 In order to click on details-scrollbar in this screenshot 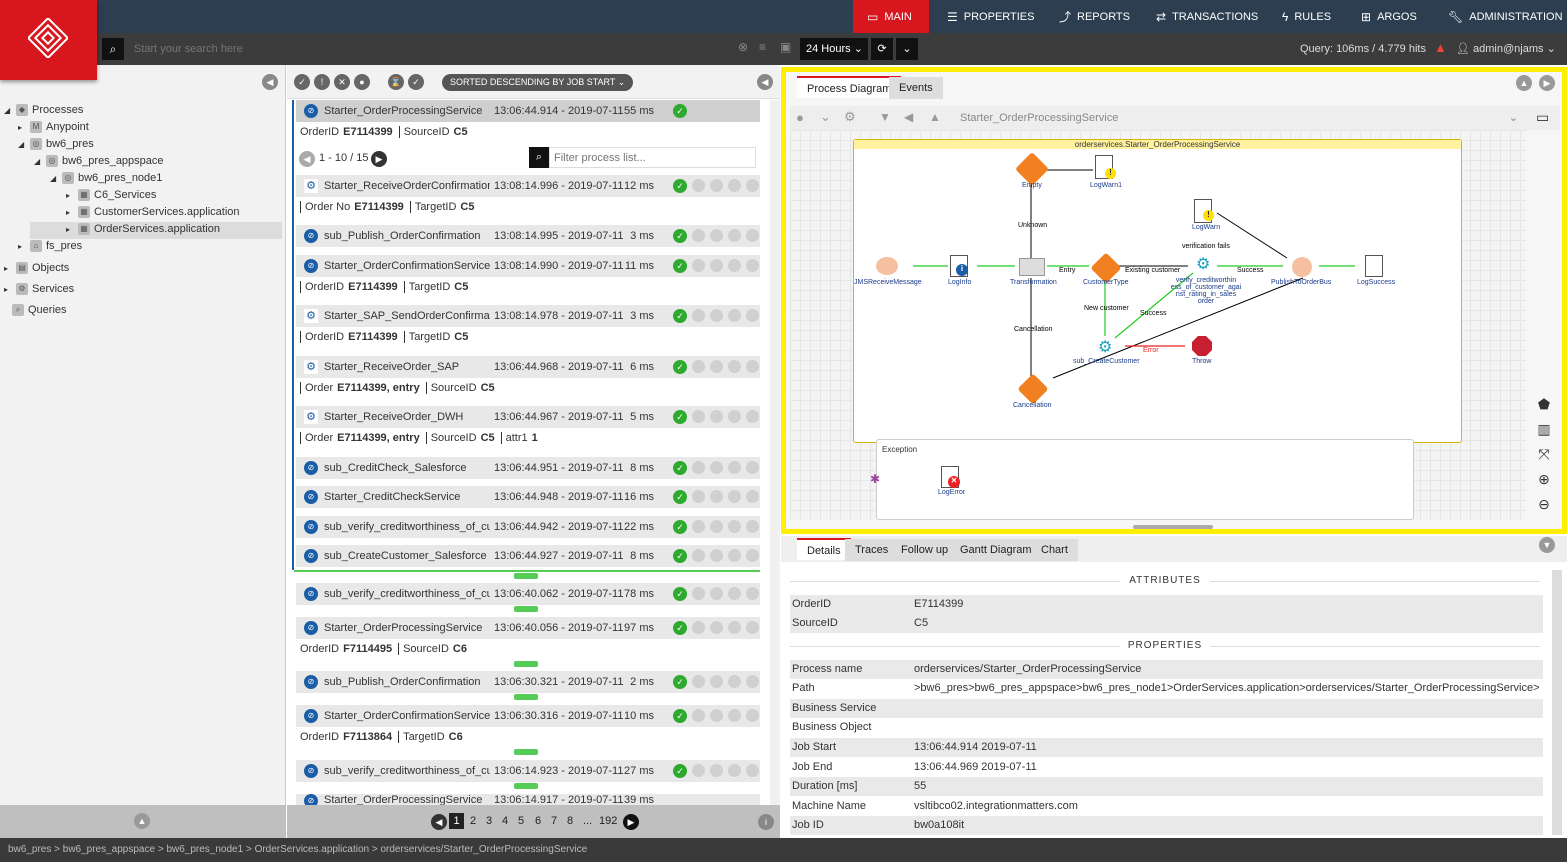, I will do `click(1557, 702)`.